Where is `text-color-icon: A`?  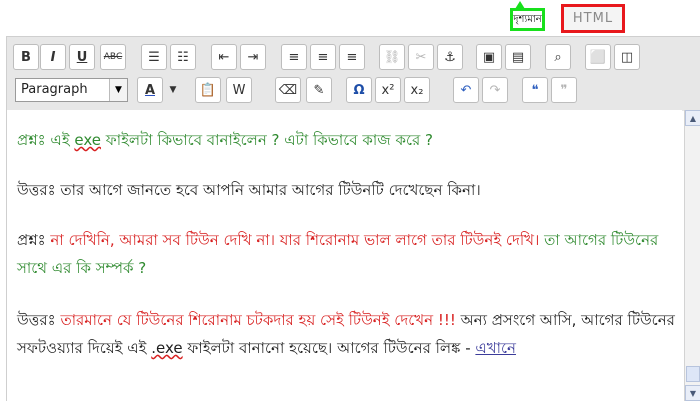 text-color-icon: A is located at coordinates (150, 90).